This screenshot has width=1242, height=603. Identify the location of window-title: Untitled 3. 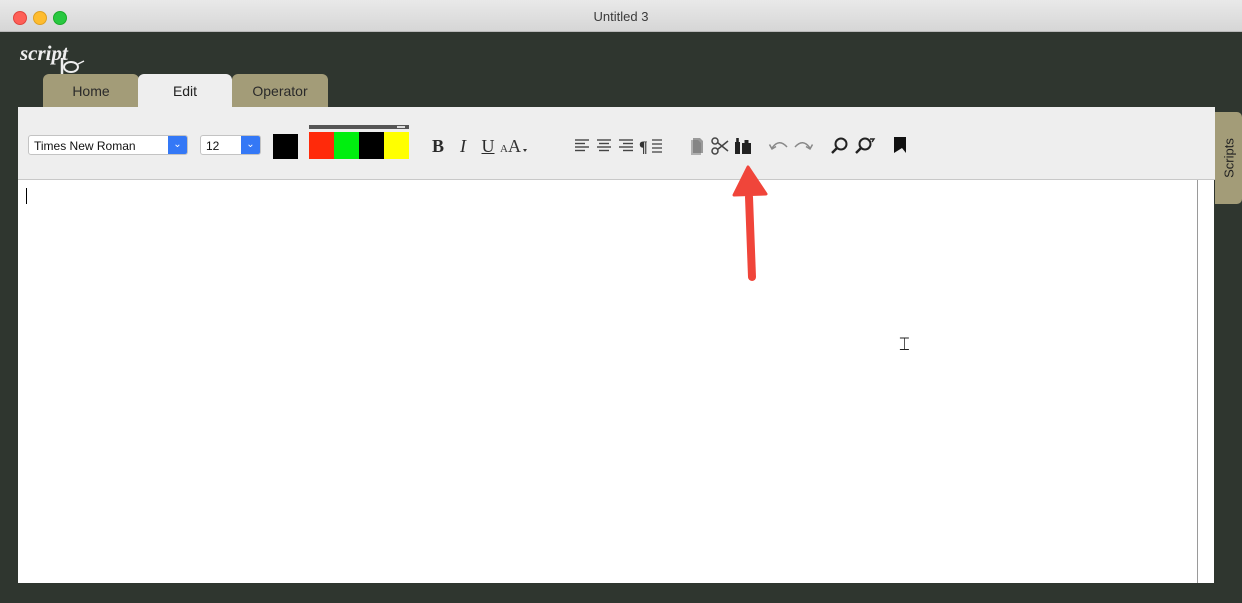
(621, 16).